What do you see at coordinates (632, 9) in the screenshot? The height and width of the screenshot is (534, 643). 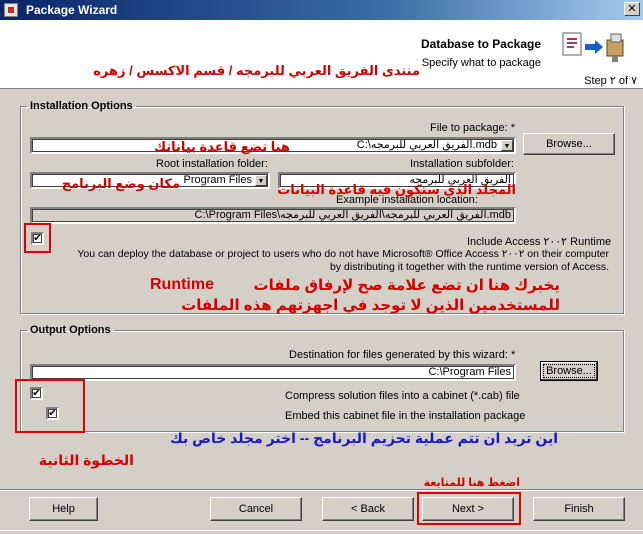 I see `close-button: ✕` at bounding box center [632, 9].